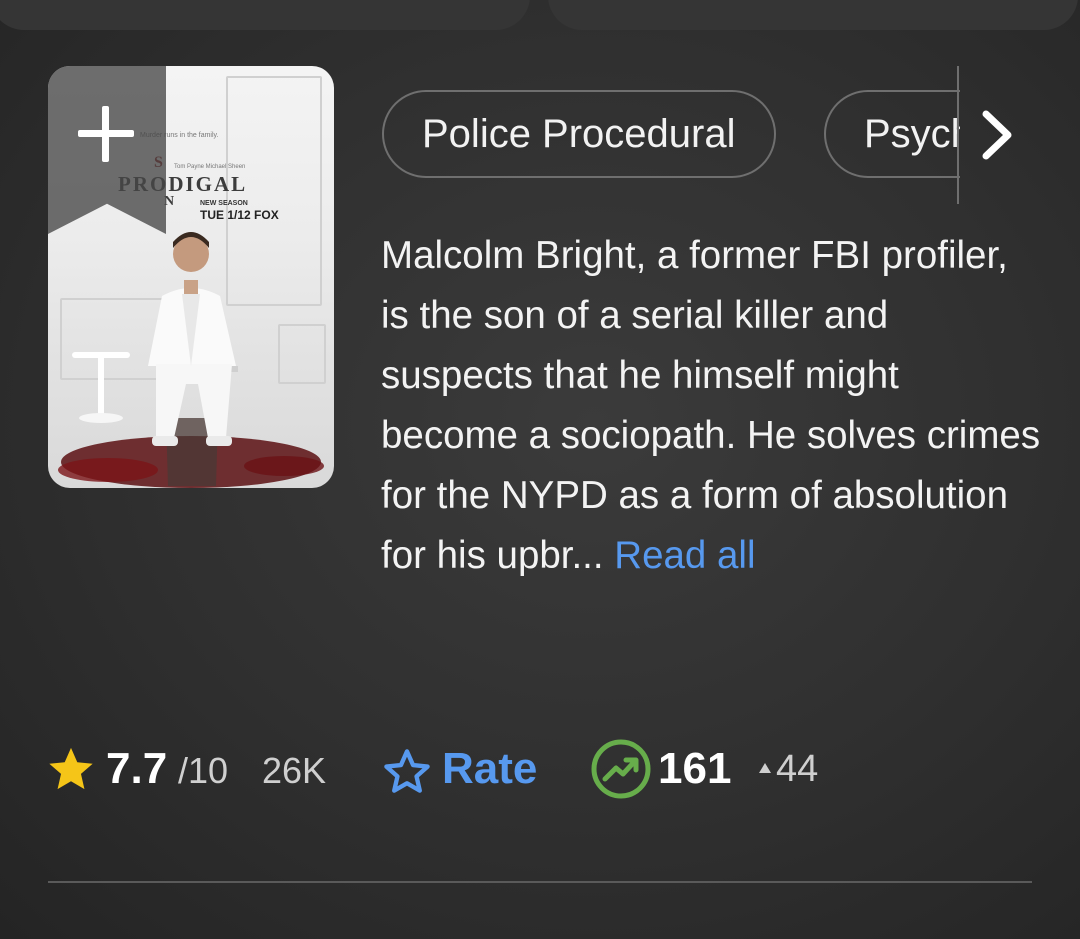 Image resolution: width=1080 pixels, height=939 pixels. What do you see at coordinates (579, 134) in the screenshot?
I see `genre-chip-police-procedural: Police Procedural` at bounding box center [579, 134].